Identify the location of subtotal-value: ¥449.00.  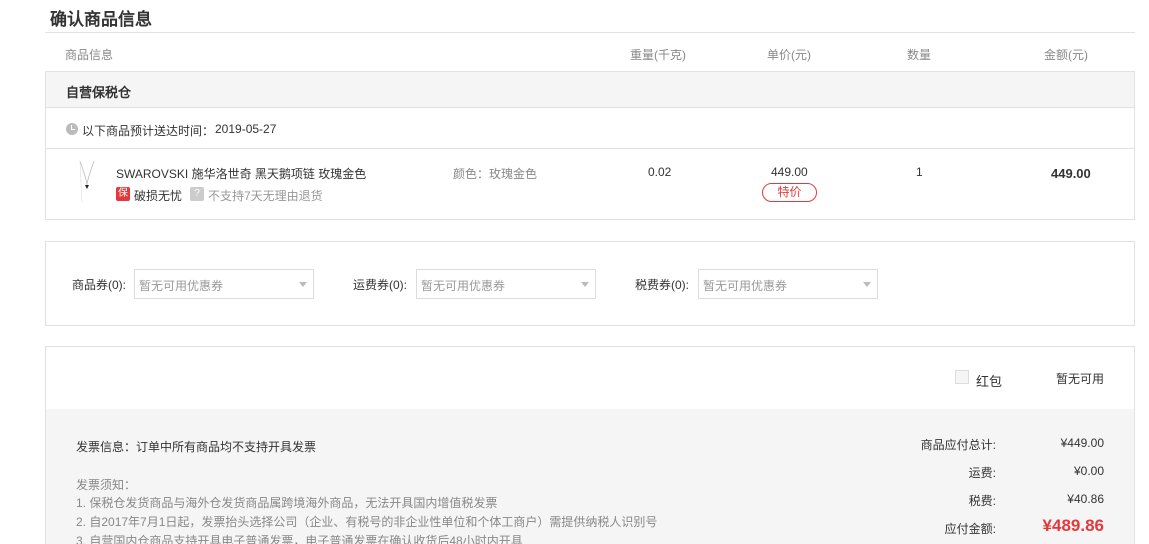
(1082, 443).